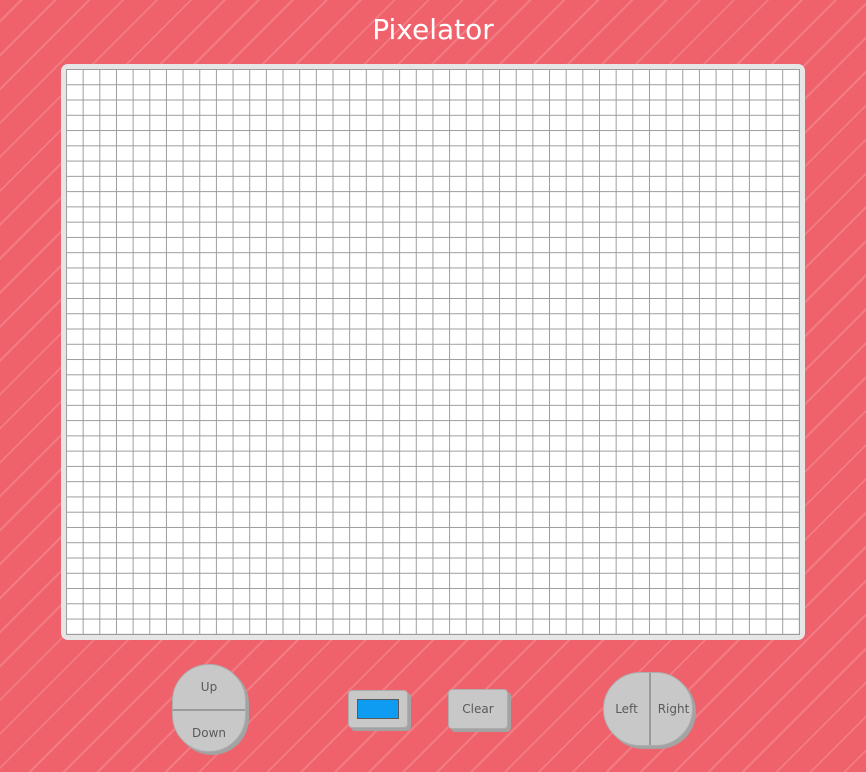  I want to click on down-button: Down, so click(209, 730).